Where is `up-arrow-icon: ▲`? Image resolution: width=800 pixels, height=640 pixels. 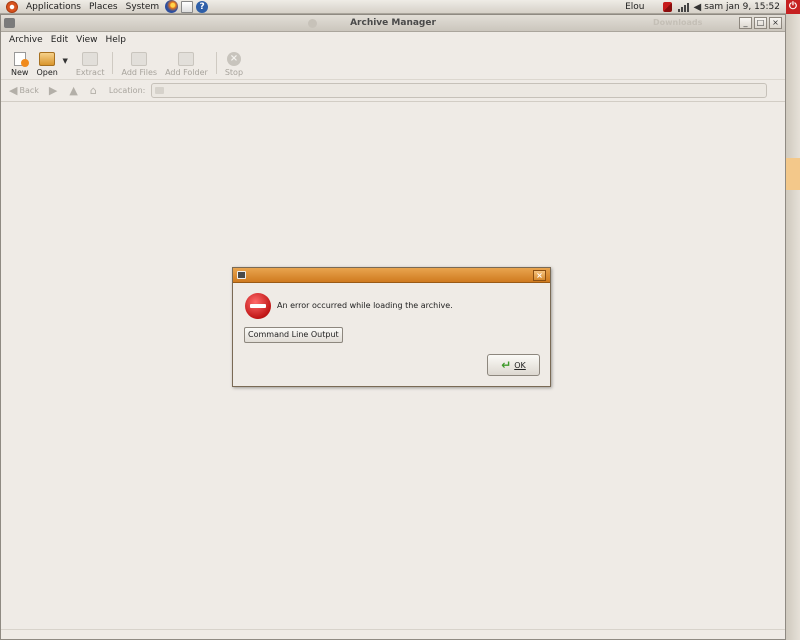 up-arrow-icon: ▲ is located at coordinates (73, 90).